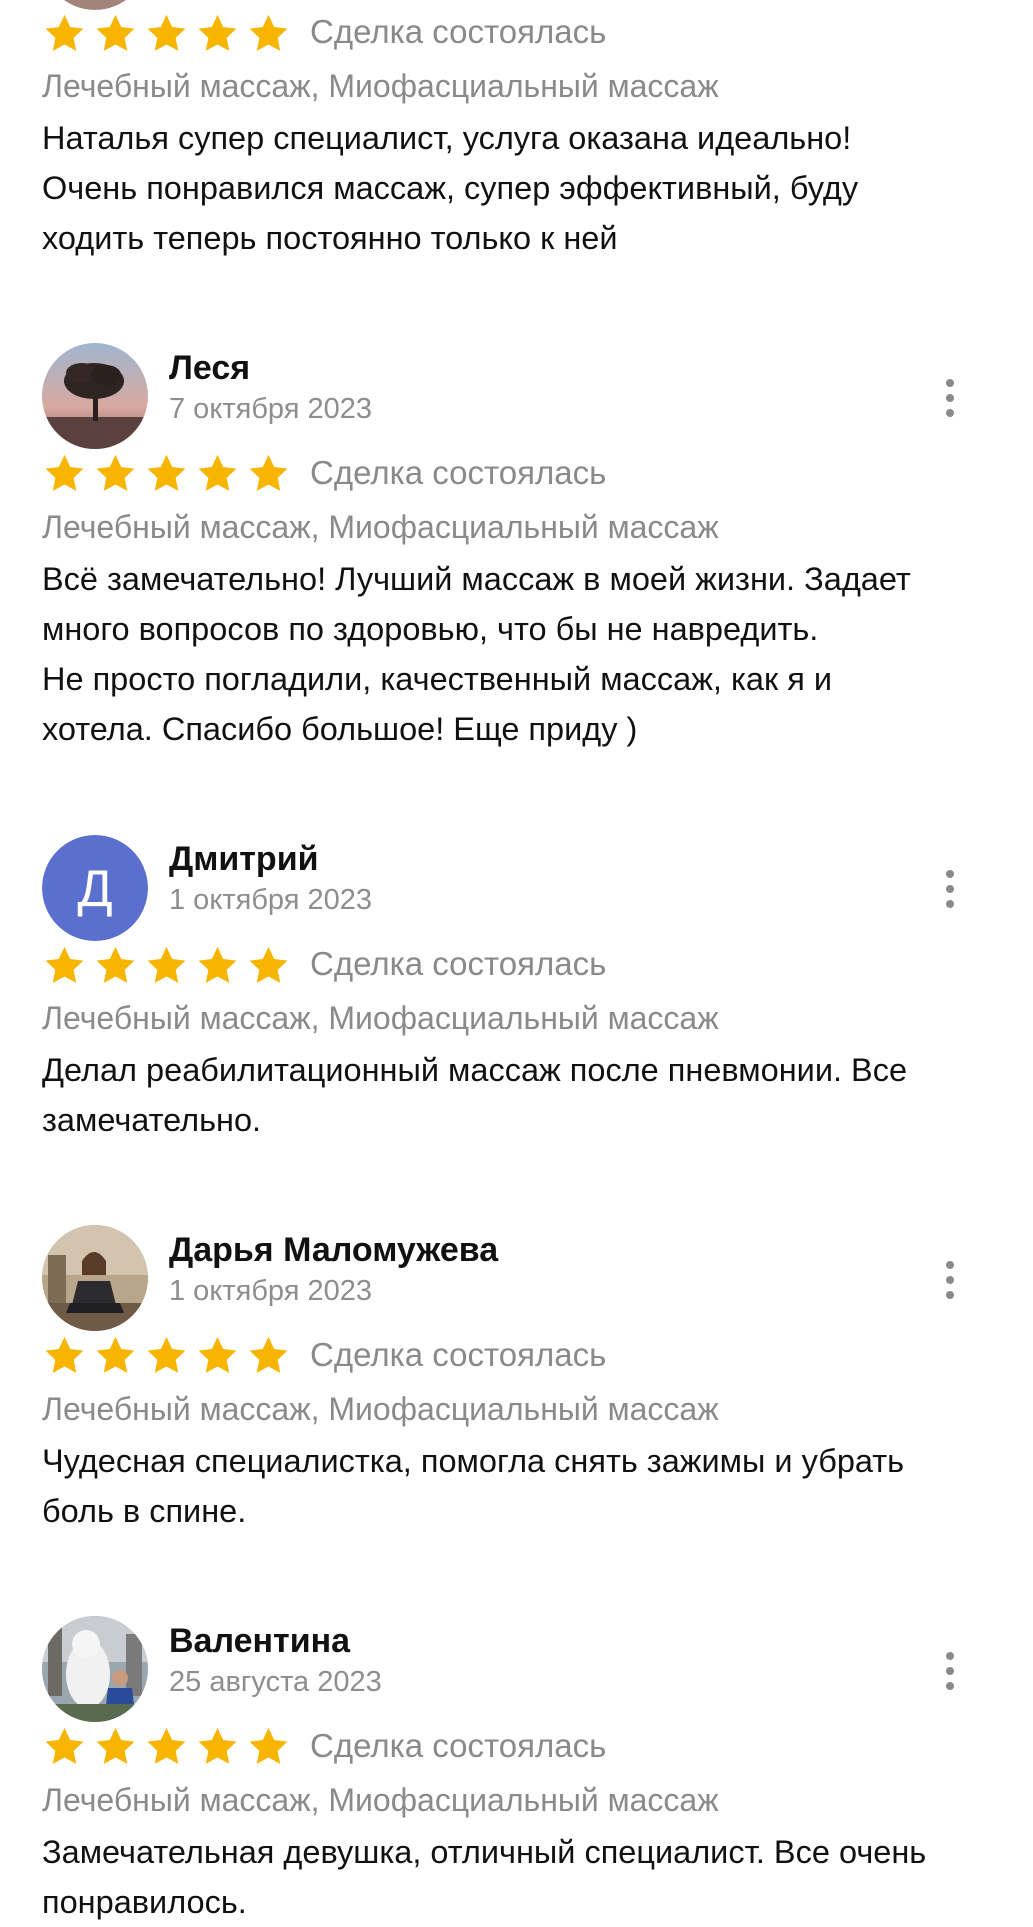 Image resolution: width=1033 pixels, height=1927 pixels. I want to click on reviewer-name: Леся, so click(210, 368).